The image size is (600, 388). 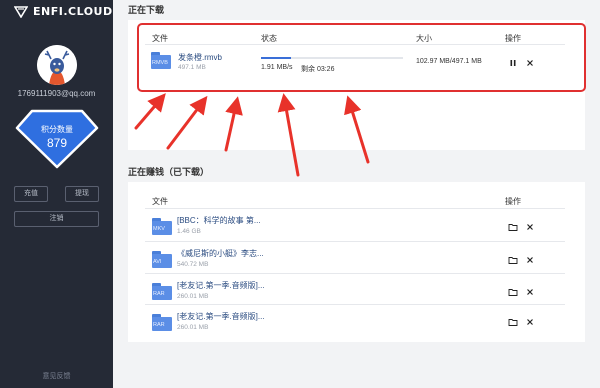 What do you see at coordinates (82, 194) in the screenshot?
I see `withdraw-button: 提现` at bounding box center [82, 194].